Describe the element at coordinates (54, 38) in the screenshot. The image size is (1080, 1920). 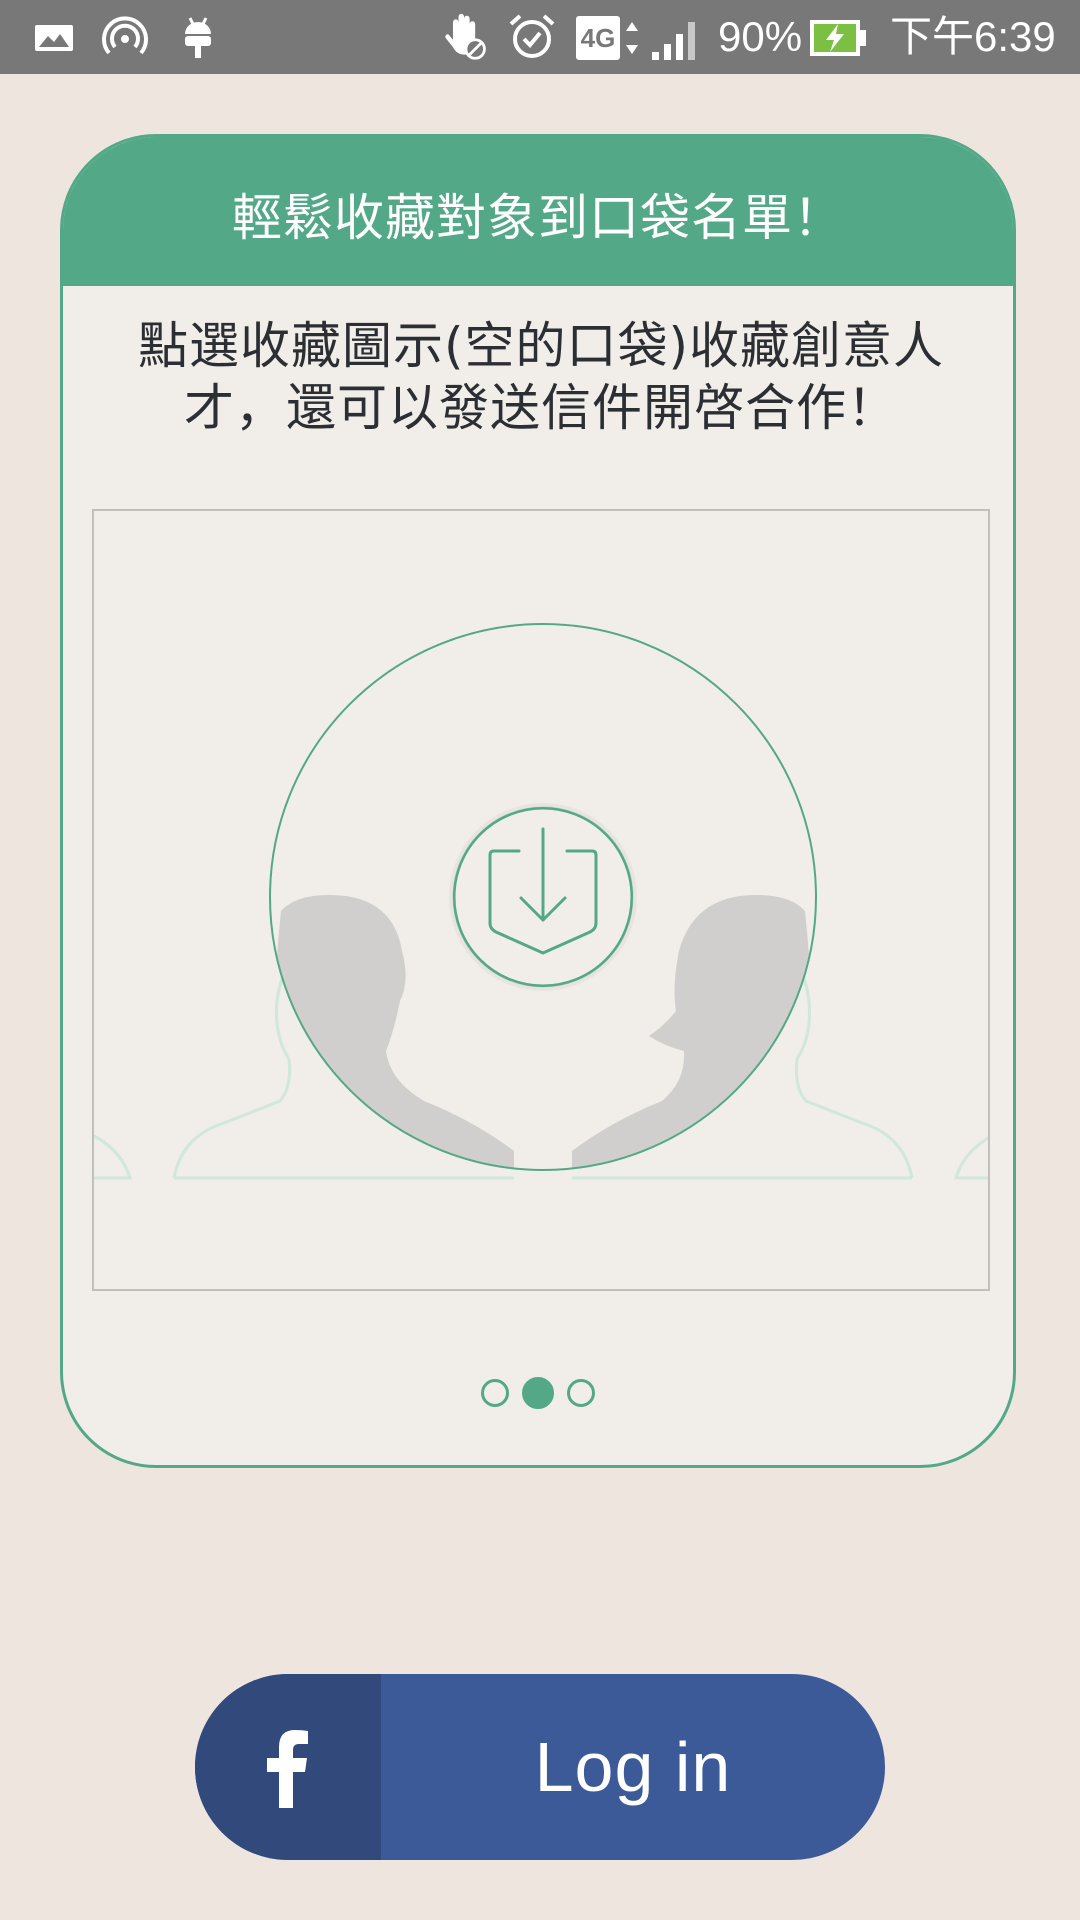
I see `gallery-icon` at that location.